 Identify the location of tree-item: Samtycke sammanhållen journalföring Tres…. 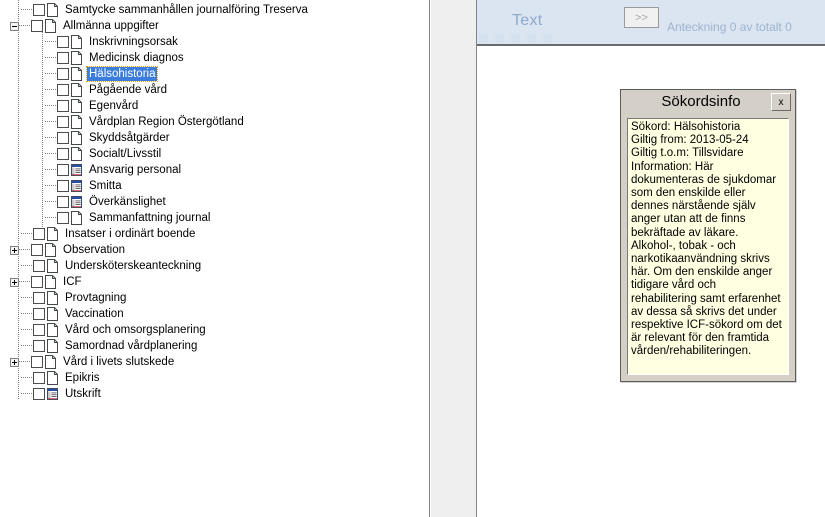
(214, 10).